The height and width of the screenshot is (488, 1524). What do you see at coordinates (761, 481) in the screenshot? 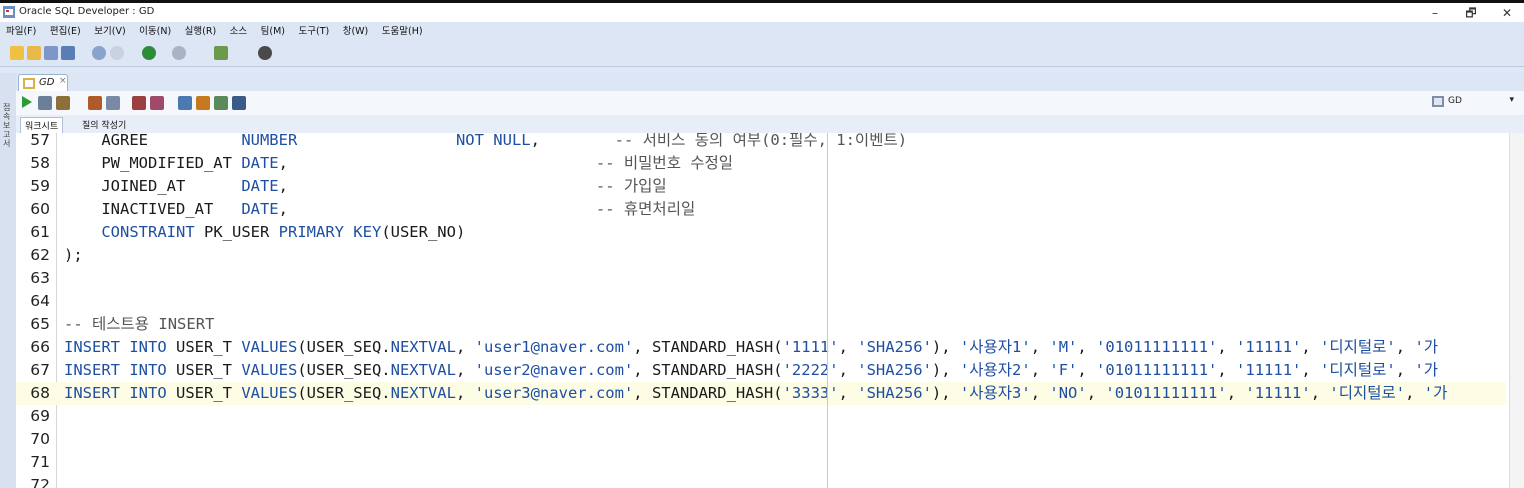
I see `code-line: 72` at bounding box center [761, 481].